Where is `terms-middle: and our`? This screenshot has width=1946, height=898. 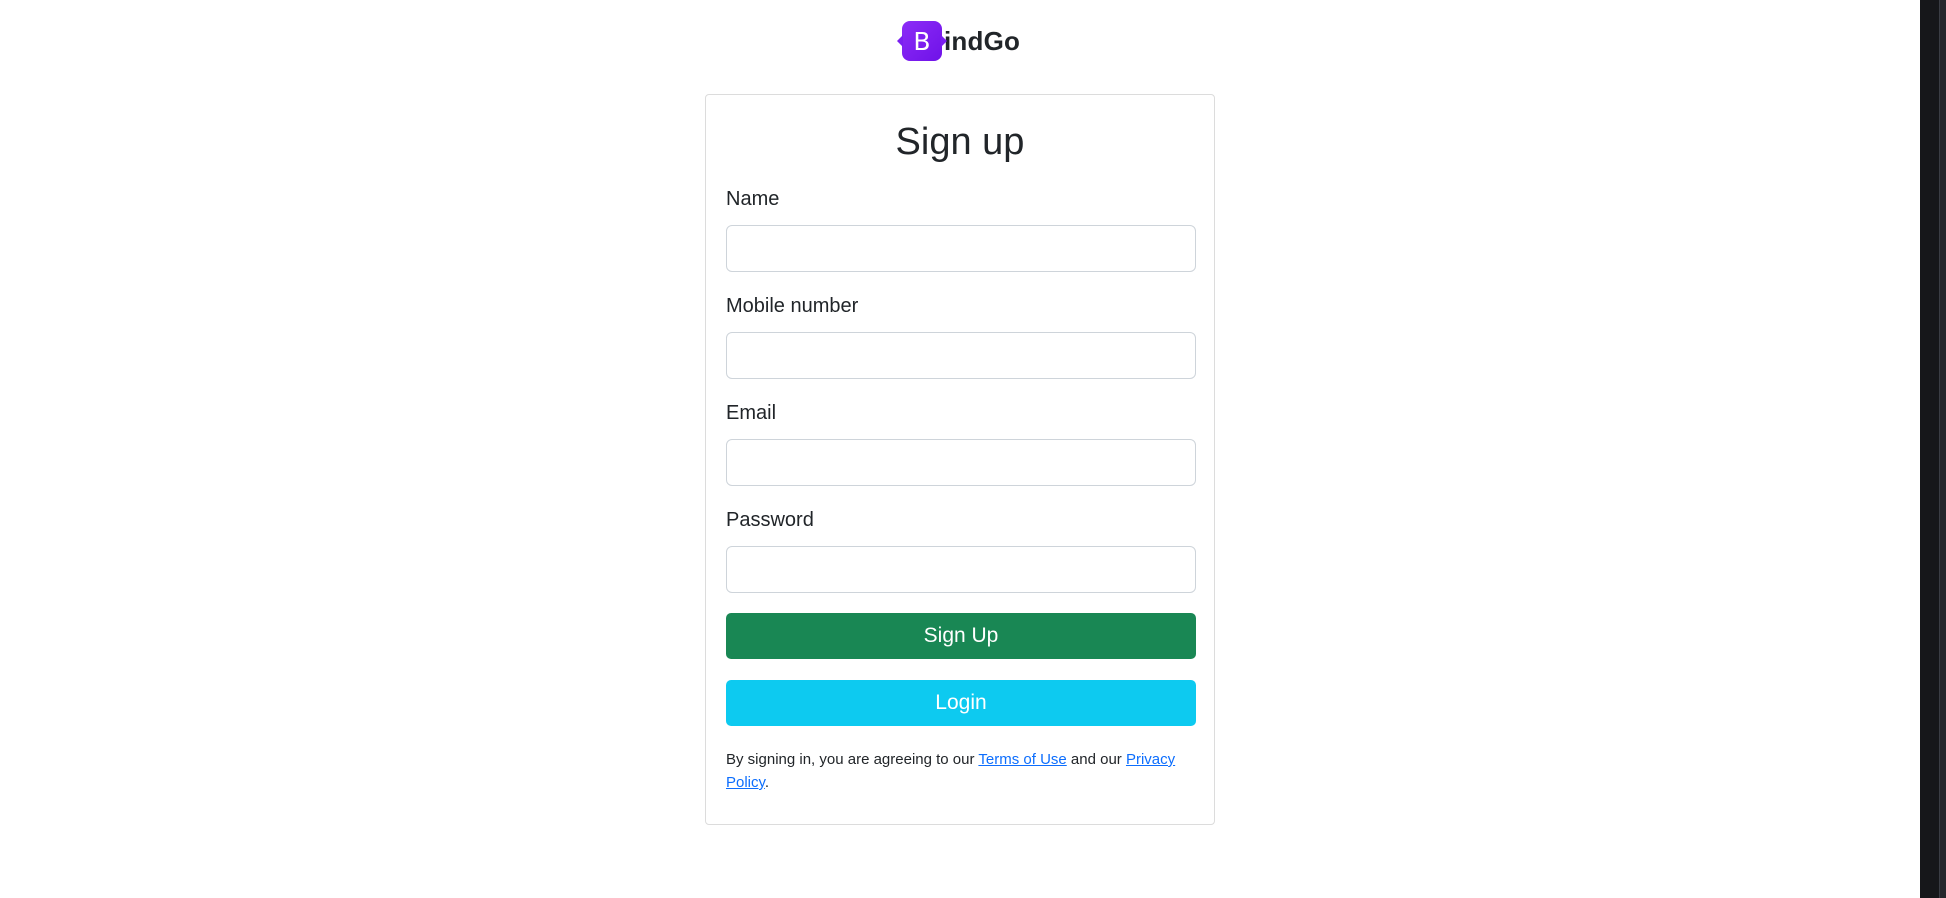
terms-middle: and our is located at coordinates (1096, 759).